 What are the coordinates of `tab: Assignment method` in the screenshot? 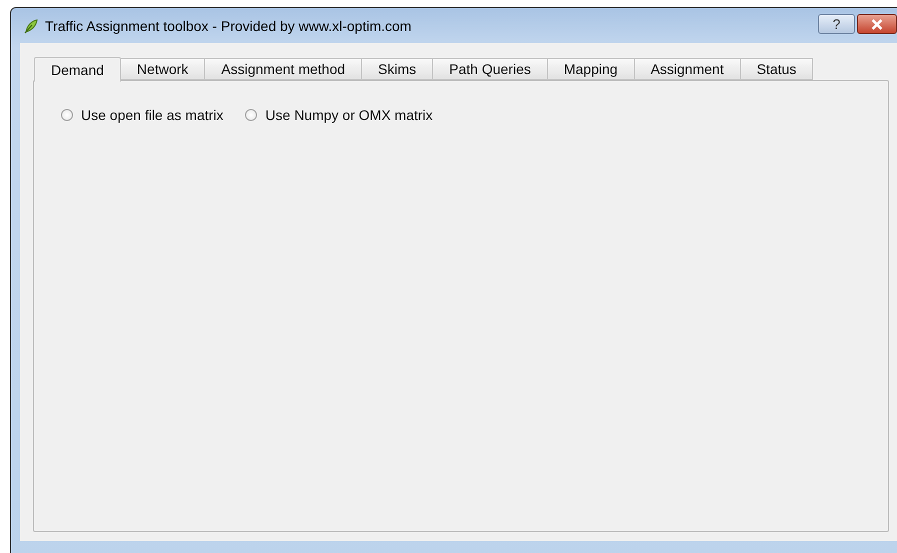 It's located at (283, 69).